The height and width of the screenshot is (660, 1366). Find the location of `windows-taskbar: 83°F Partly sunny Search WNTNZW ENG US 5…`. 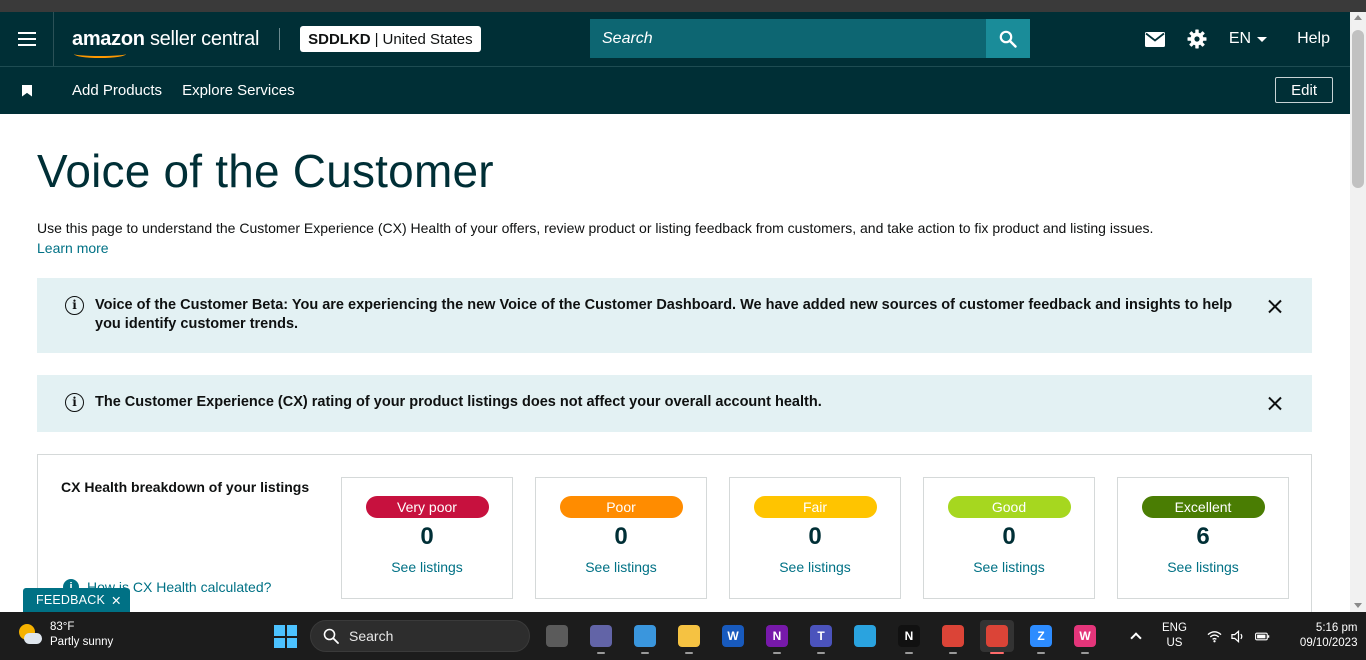

windows-taskbar: 83°F Partly sunny Search WNTNZW ENG US 5… is located at coordinates (683, 636).